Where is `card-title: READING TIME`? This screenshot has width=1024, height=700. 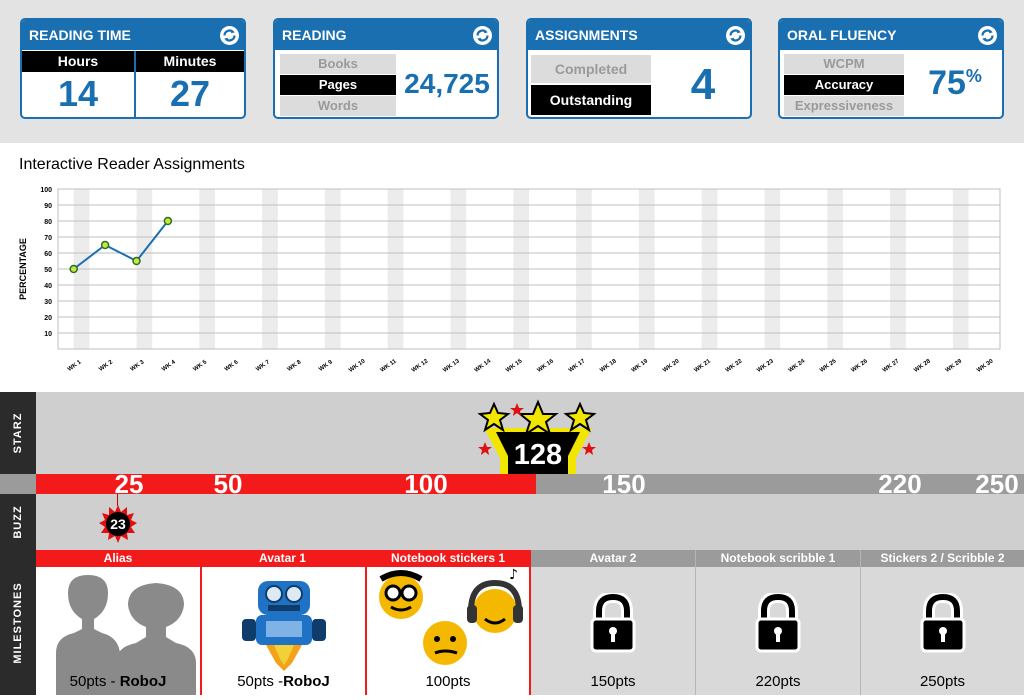
card-title: READING TIME is located at coordinates (133, 35).